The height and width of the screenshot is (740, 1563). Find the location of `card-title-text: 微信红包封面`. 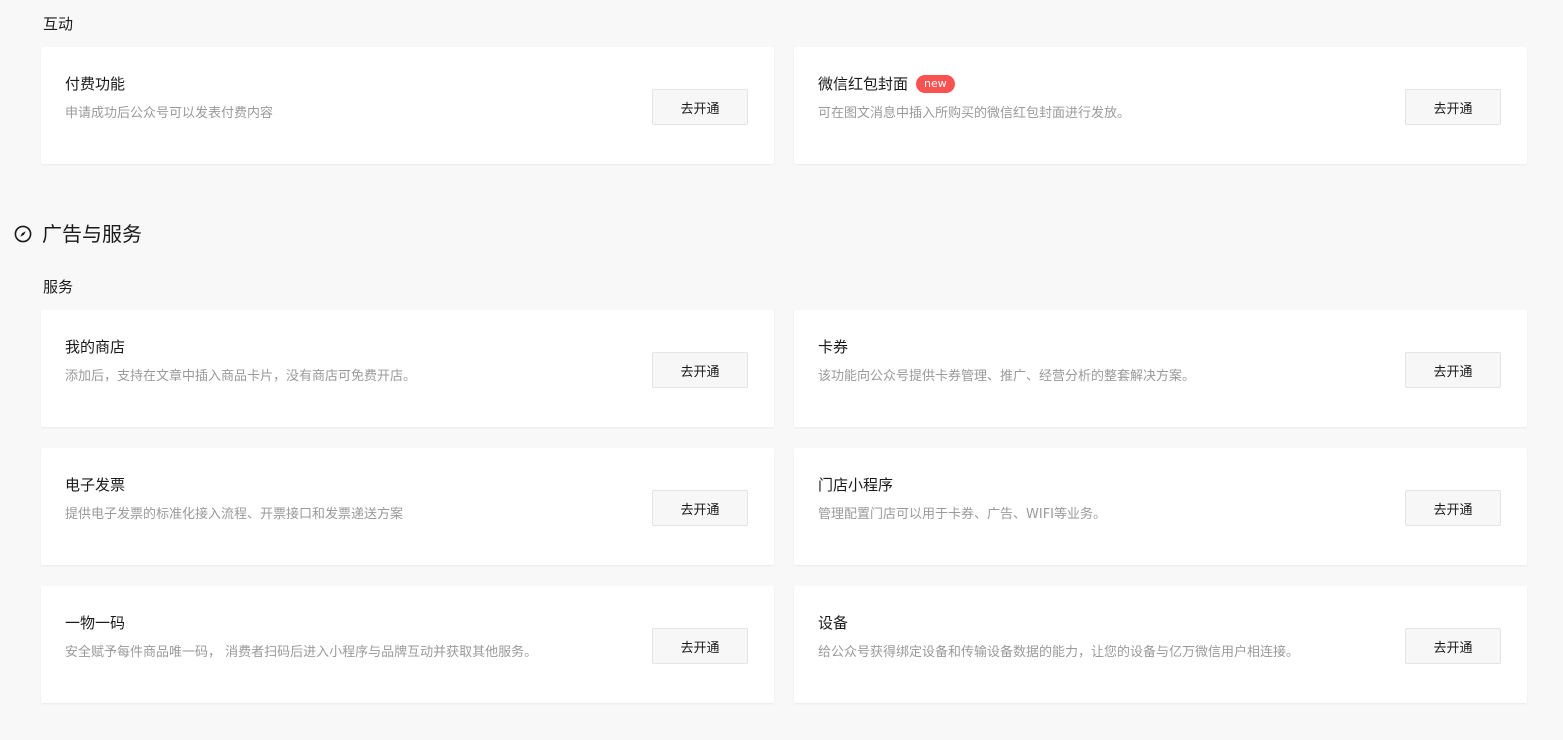

card-title-text: 微信红包封面 is located at coordinates (863, 84).